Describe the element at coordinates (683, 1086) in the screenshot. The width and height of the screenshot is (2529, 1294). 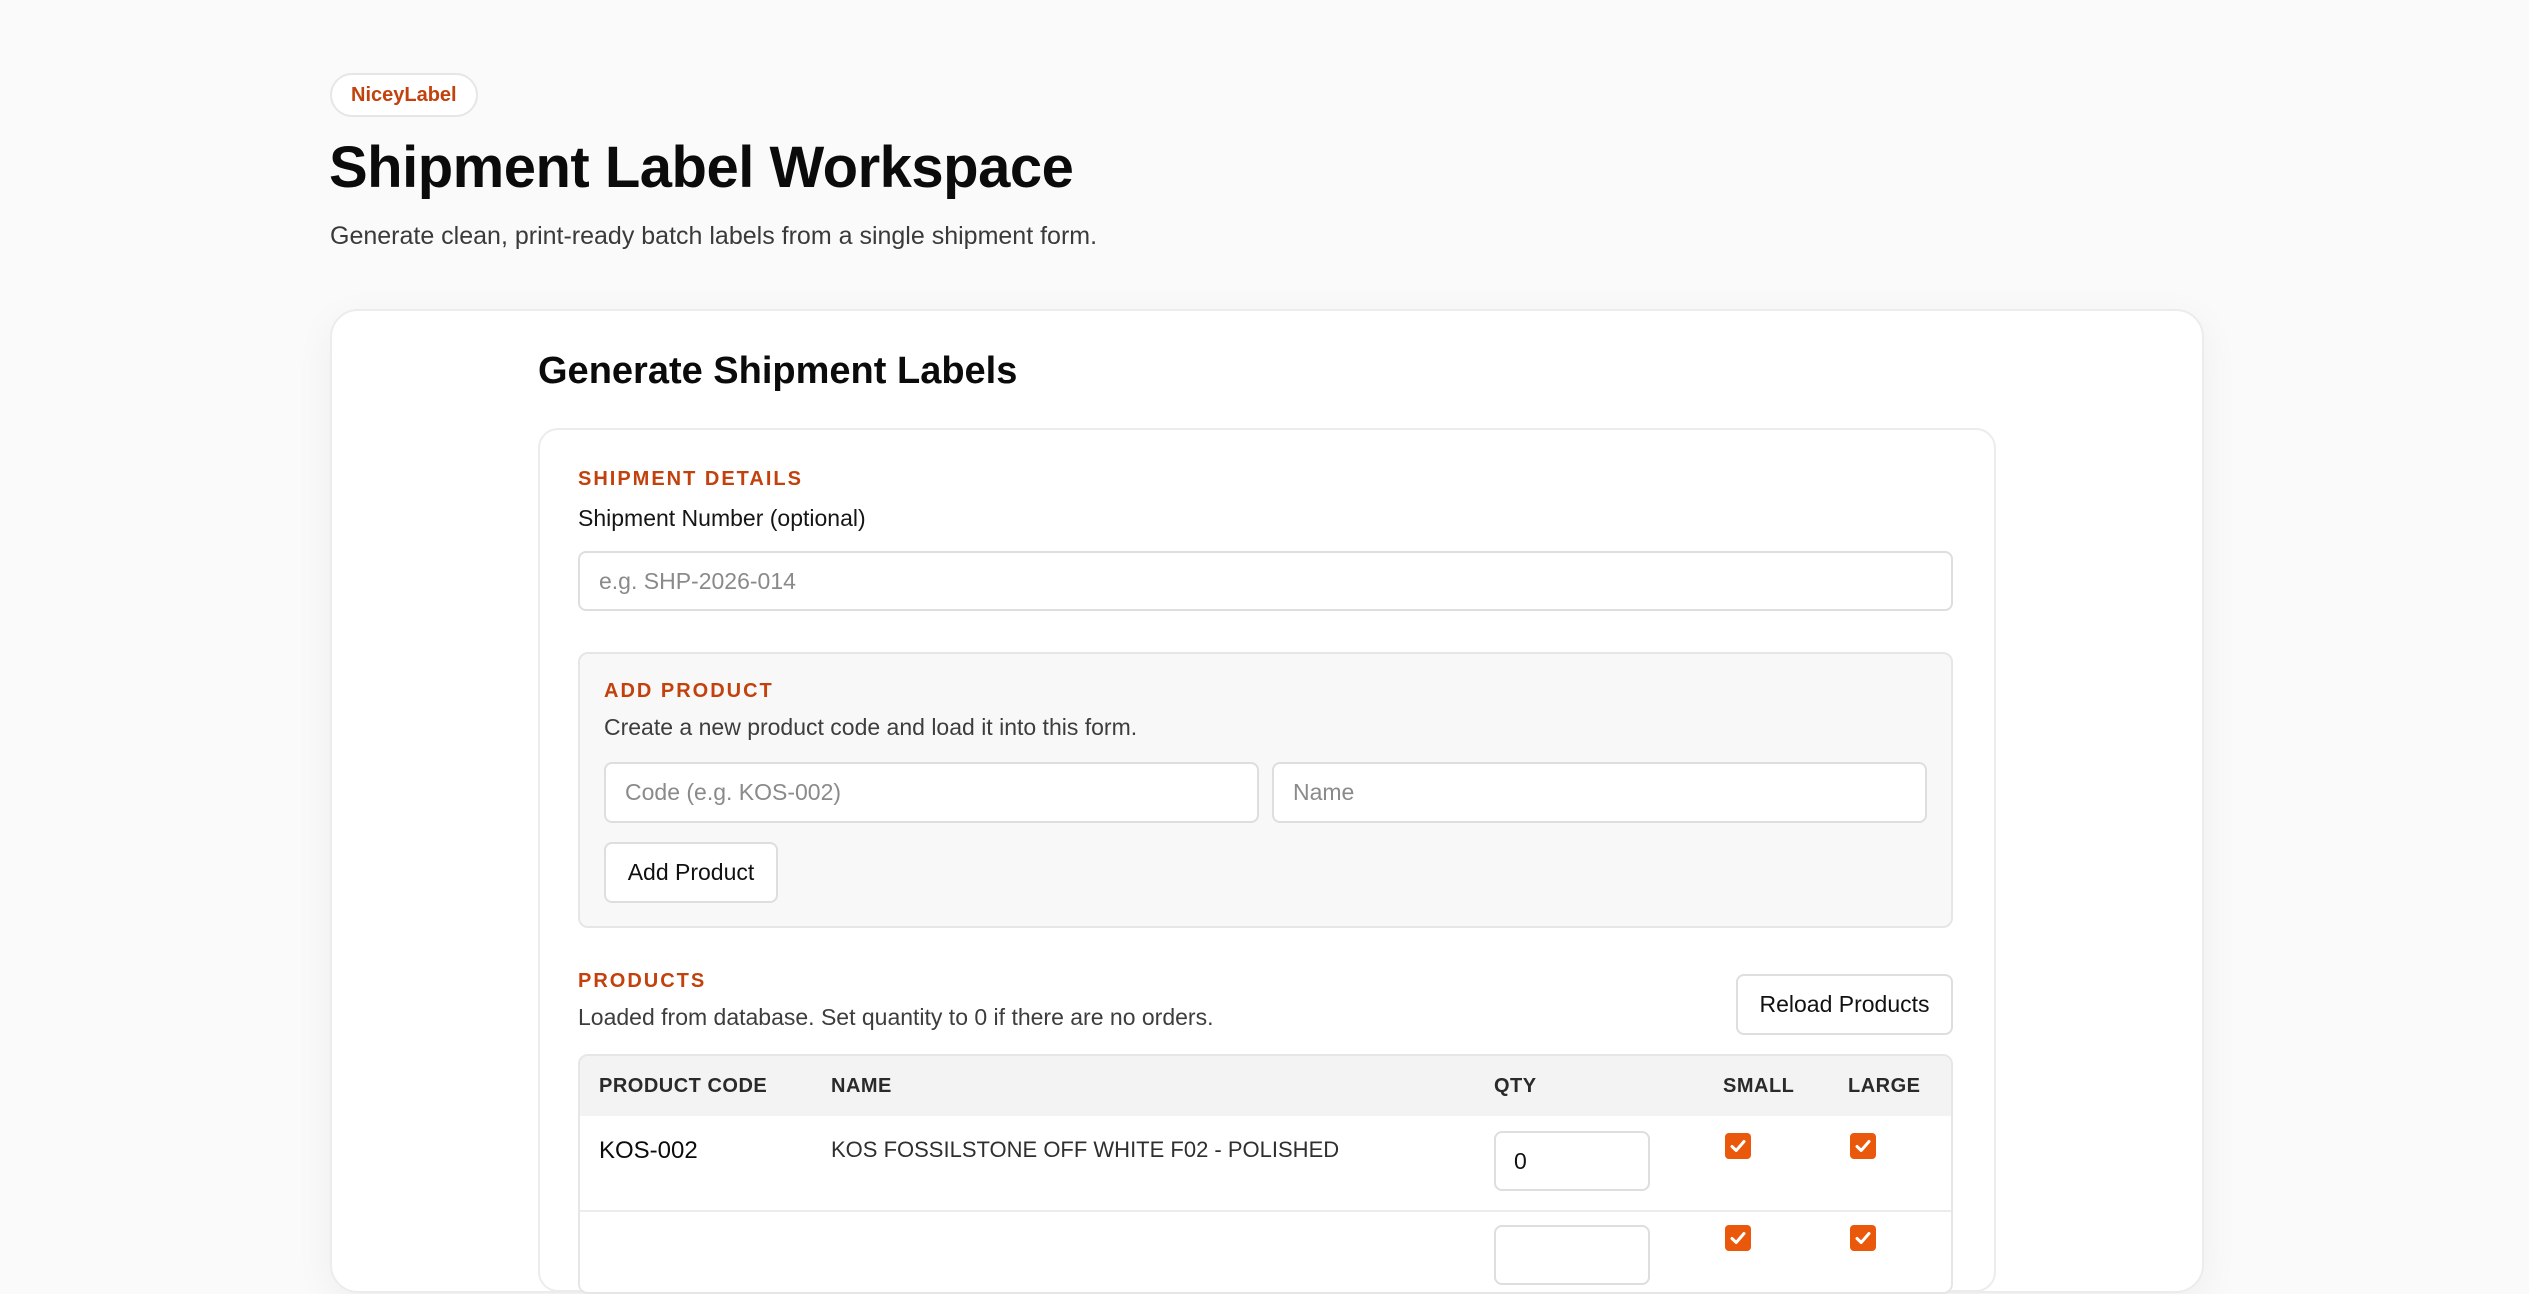
I see `column-header-product-code: PRODUCT CODE` at that location.